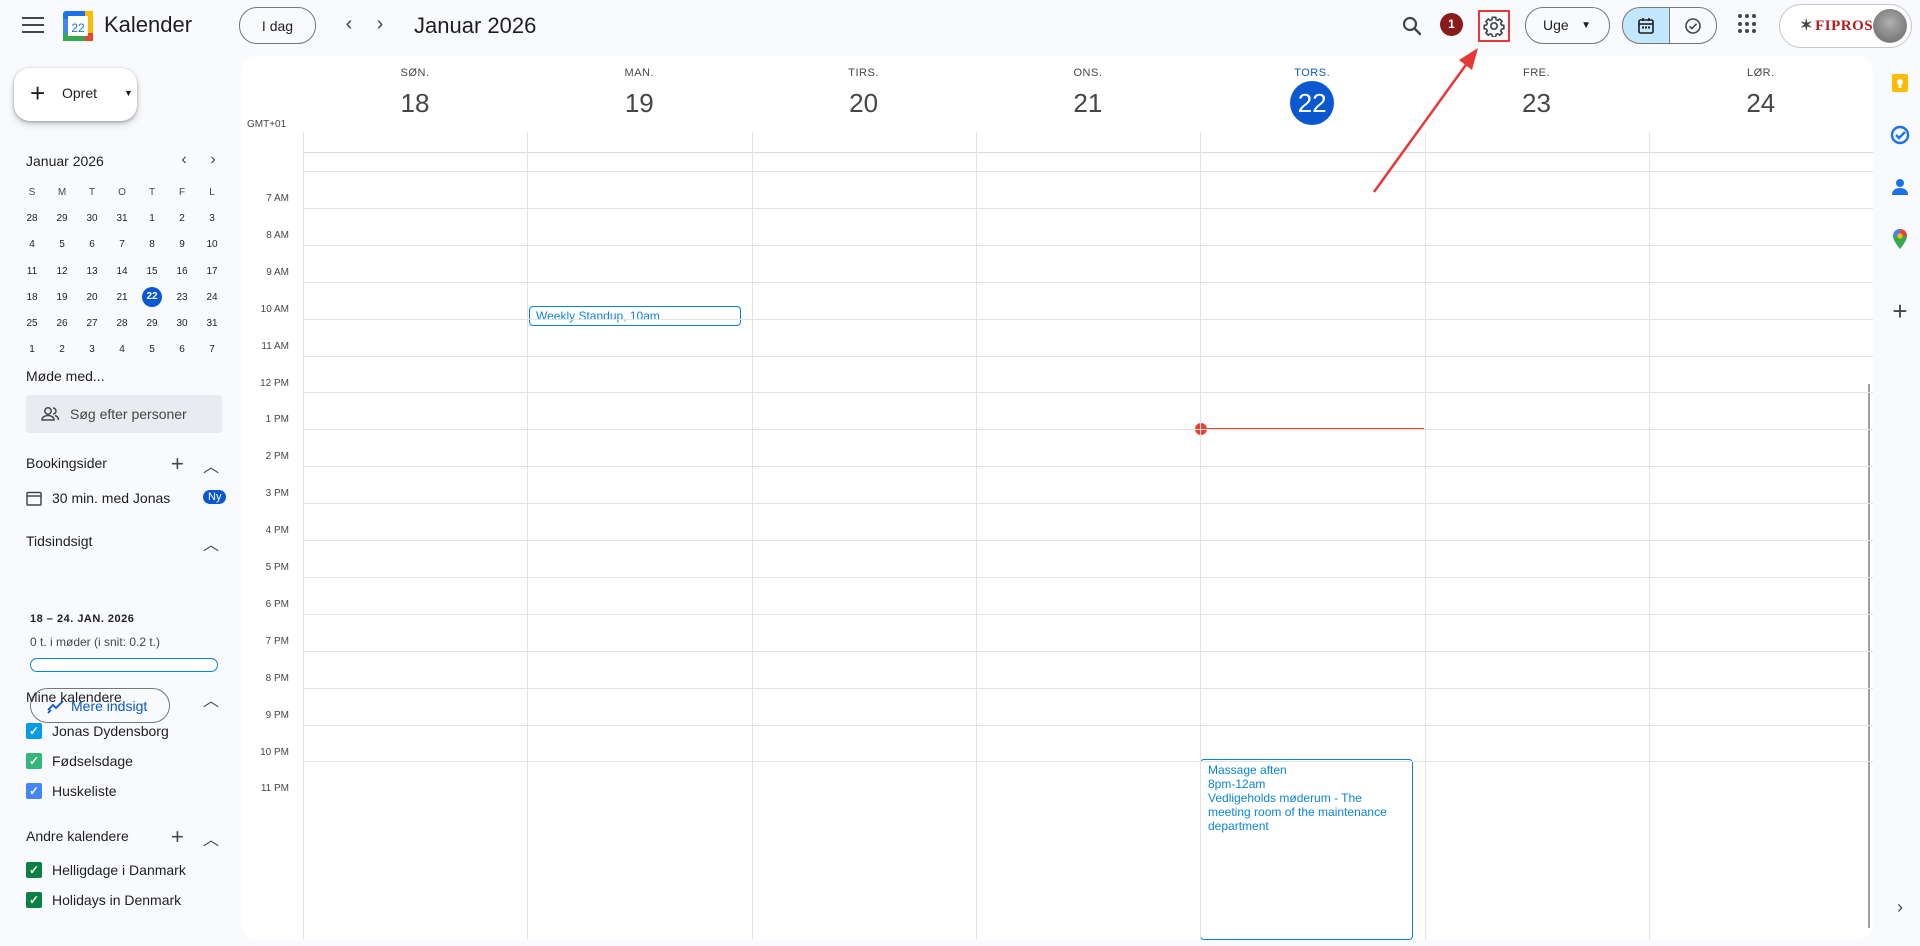 This screenshot has height=946, width=1920. I want to click on mini-day: 13, so click(92, 271).